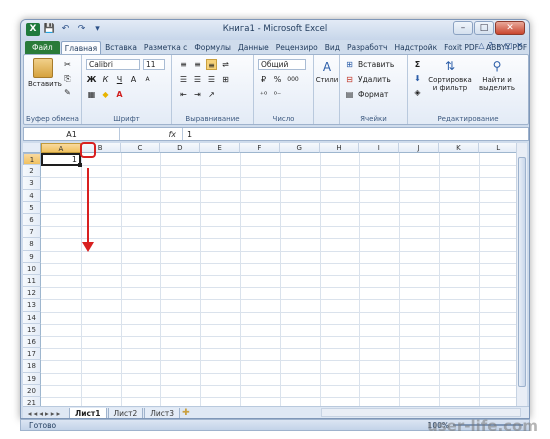 Image resolution: width=550 pixels, height=439 pixels. Describe the element at coordinates (32, 159) in the screenshot. I see `row-header-1: 1` at that location.